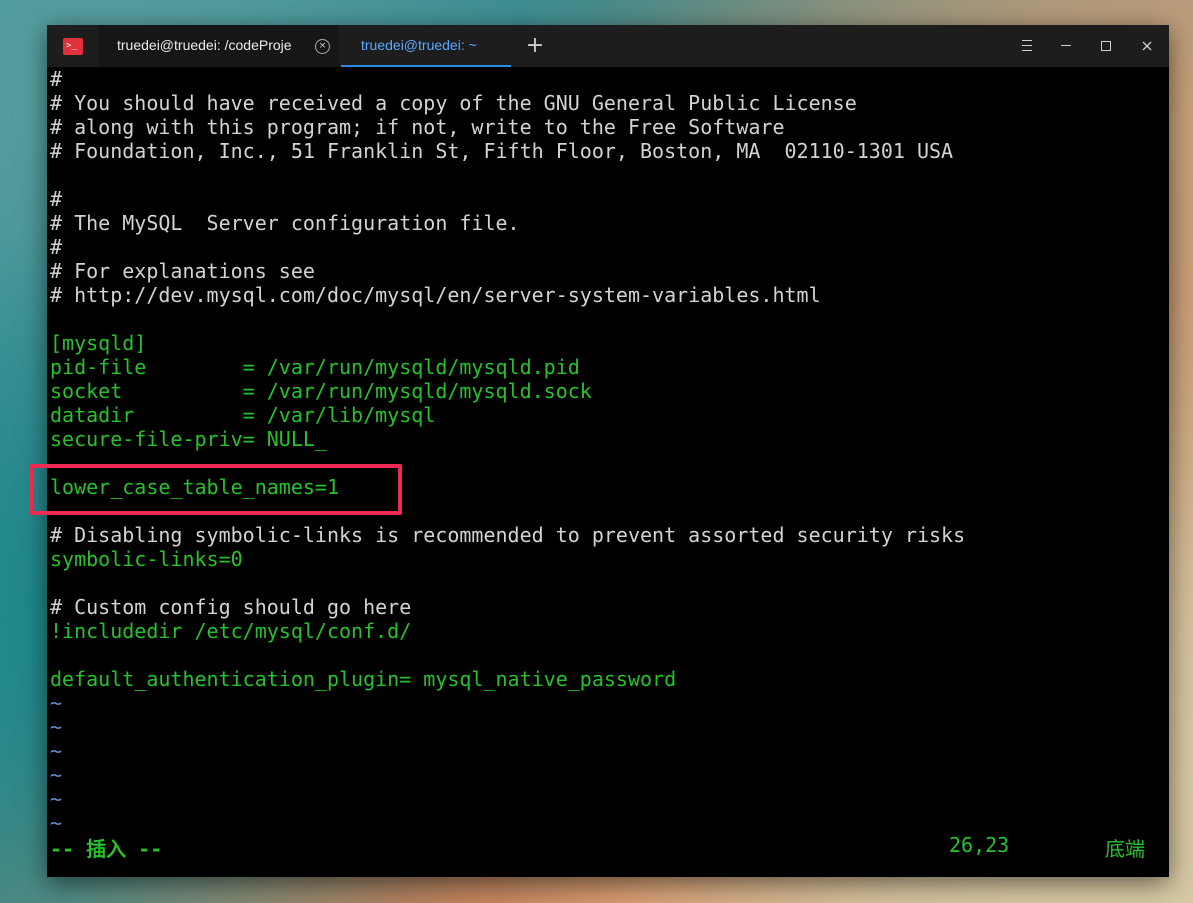  I want to click on vim-mode-indicator: -- 插入 --, so click(106, 849).